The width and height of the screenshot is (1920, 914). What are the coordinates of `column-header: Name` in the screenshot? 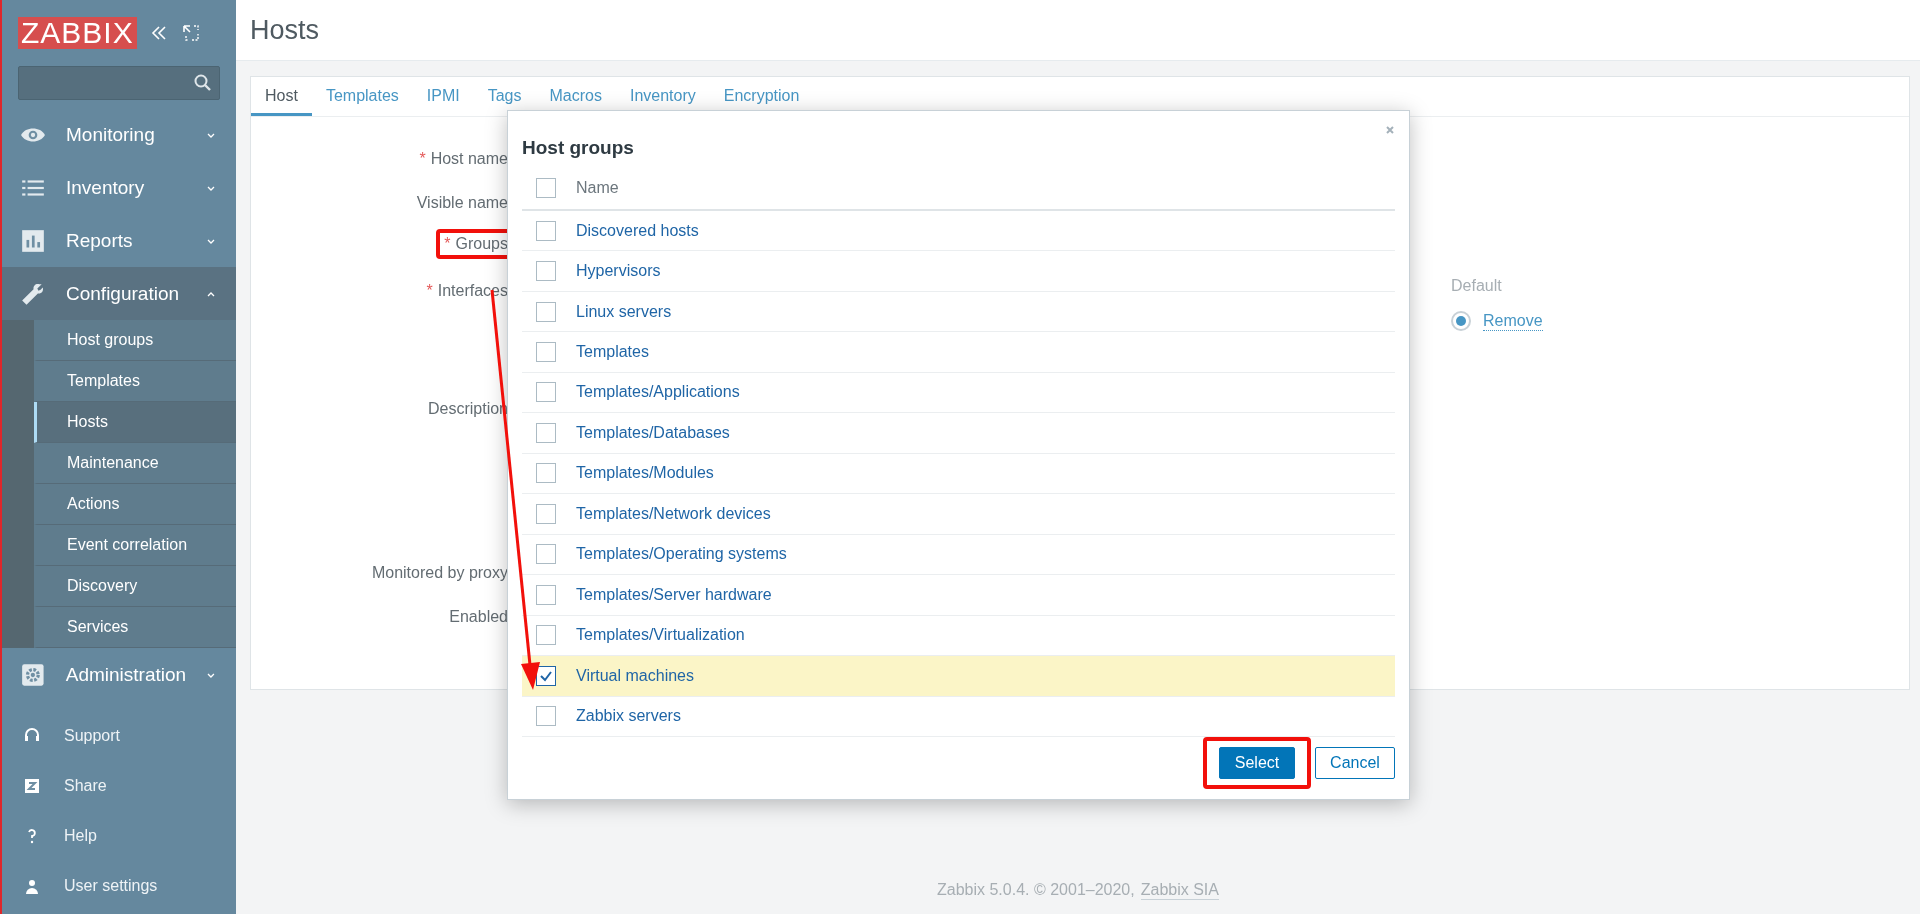 It's located at (597, 187).